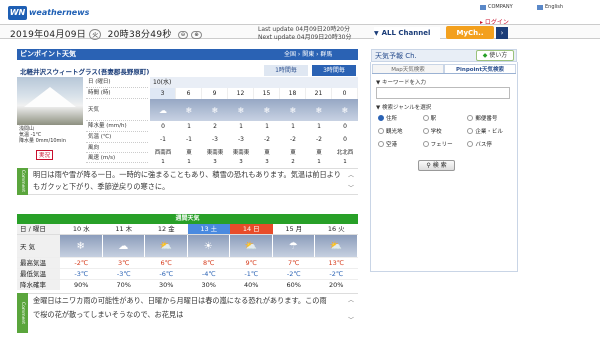  I want to click on wind-cell: 東1, so click(319, 157).